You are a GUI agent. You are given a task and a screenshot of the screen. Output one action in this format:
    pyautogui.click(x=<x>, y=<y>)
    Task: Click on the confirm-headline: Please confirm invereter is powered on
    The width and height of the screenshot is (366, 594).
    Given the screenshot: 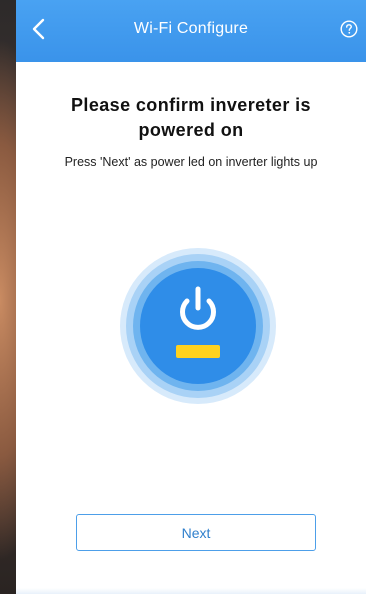 What is the action you would take?
    pyautogui.click(x=191, y=117)
    